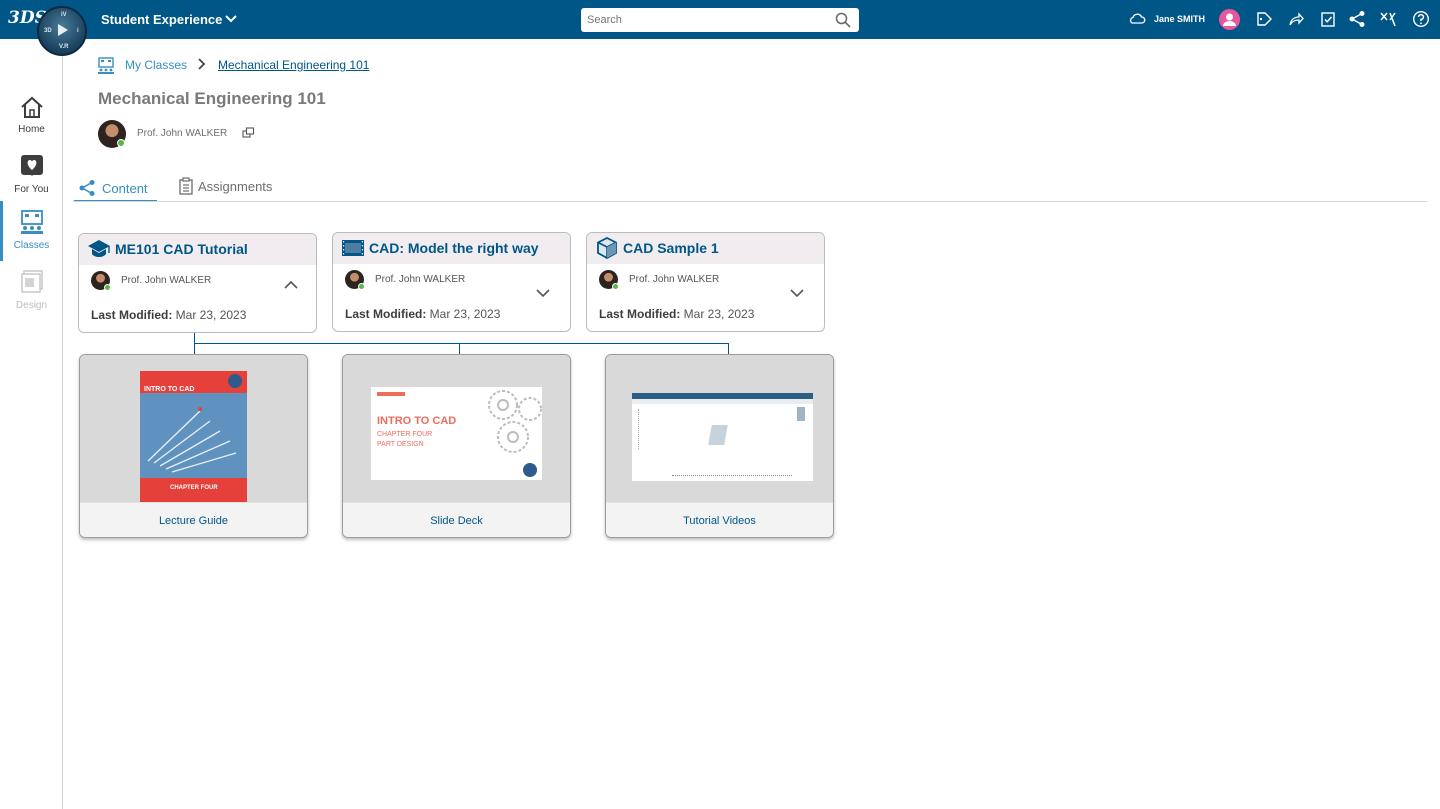 This screenshot has width=1440, height=809. What do you see at coordinates (454, 248) in the screenshot?
I see `card-title: CAD: Model the right way` at bounding box center [454, 248].